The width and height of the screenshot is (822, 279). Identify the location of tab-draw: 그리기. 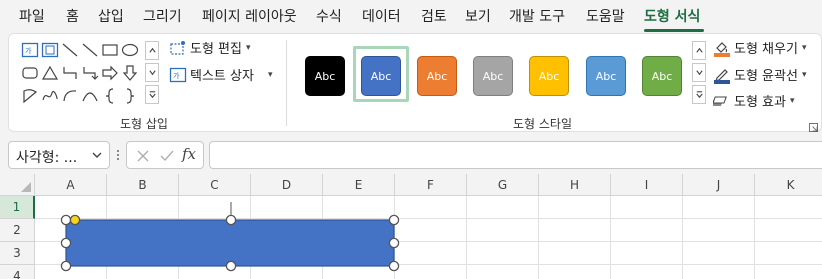
(162, 17).